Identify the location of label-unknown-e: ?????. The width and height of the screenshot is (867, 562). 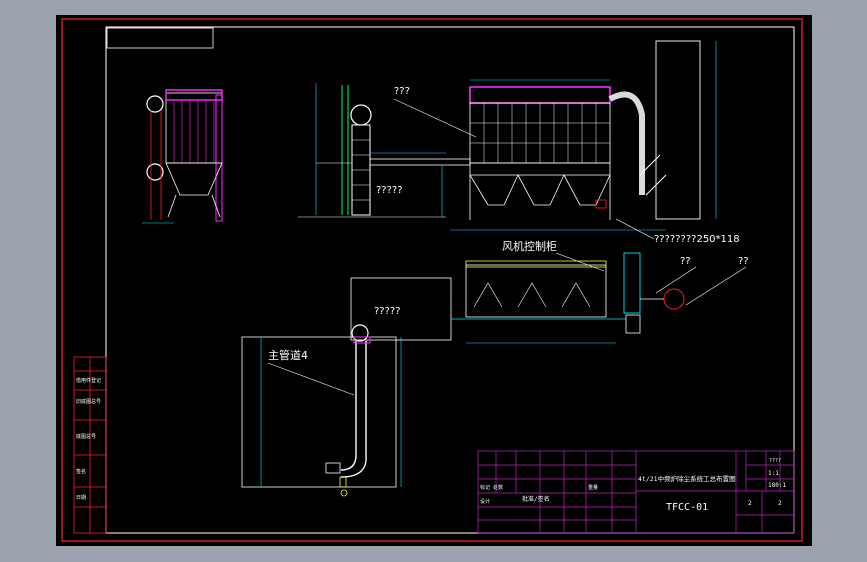
(387, 311).